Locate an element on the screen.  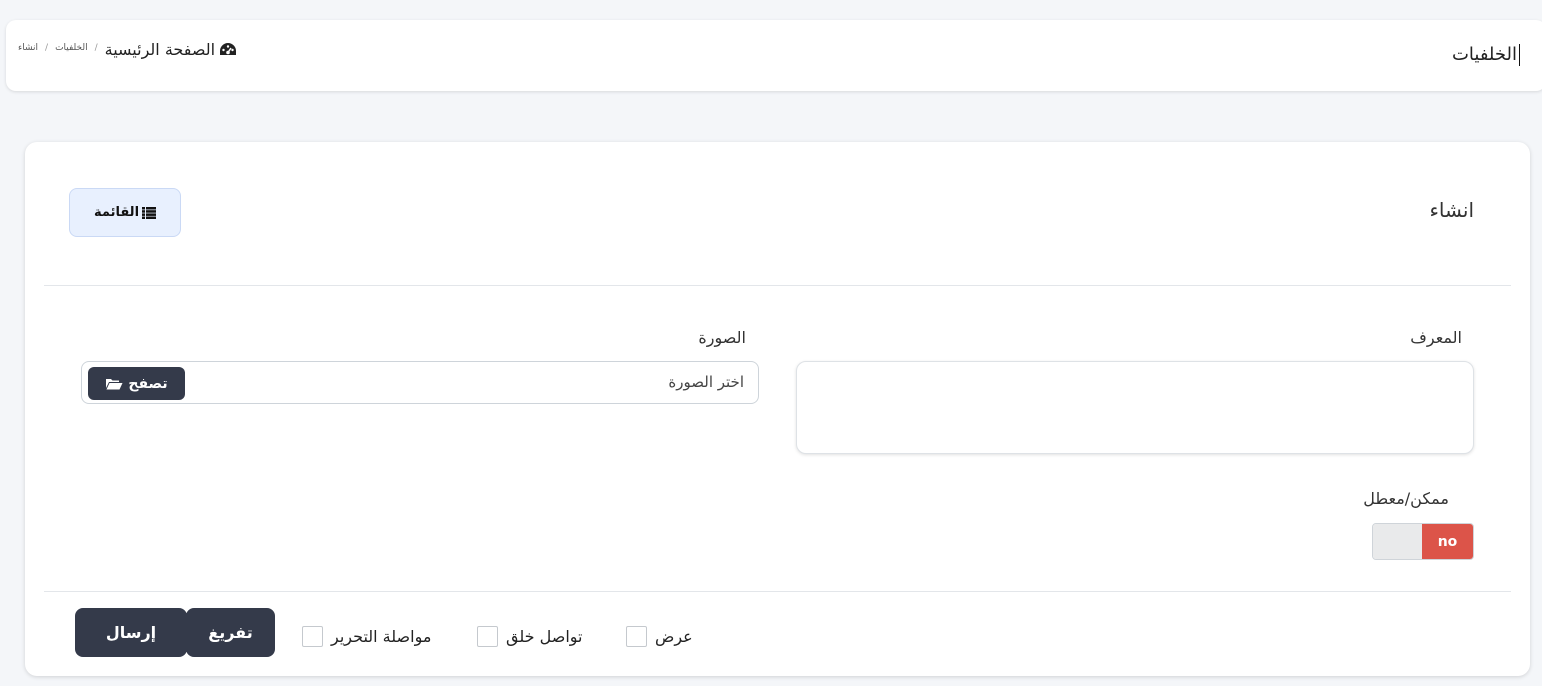
id-label: المعرف is located at coordinates (1436, 337).